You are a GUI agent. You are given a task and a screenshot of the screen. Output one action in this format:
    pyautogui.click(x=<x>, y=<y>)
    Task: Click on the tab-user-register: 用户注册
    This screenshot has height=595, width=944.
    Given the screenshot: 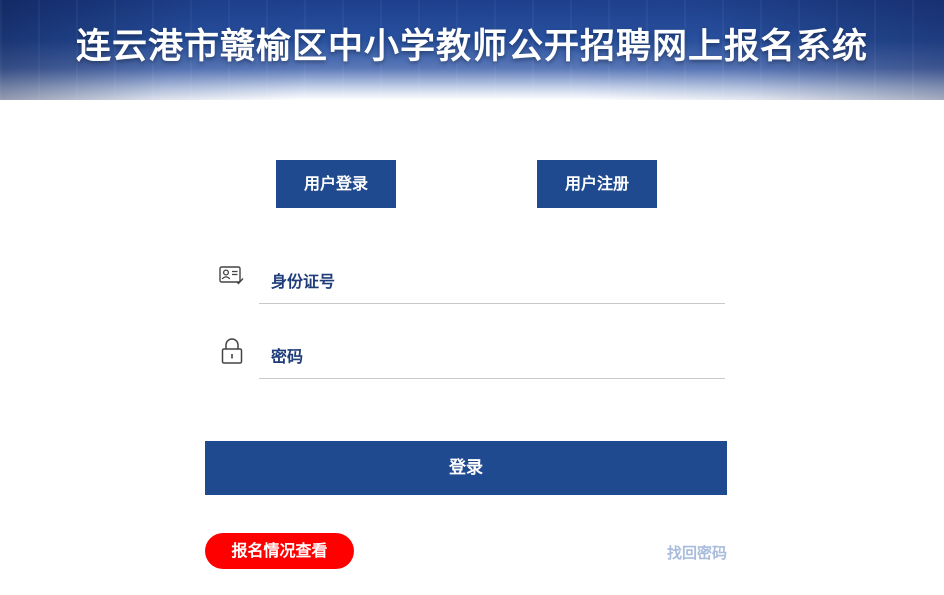 What is the action you would take?
    pyautogui.click(x=597, y=184)
    